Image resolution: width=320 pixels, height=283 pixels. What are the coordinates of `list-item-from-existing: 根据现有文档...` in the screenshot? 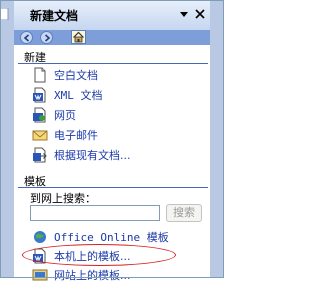 It's located at (81, 155).